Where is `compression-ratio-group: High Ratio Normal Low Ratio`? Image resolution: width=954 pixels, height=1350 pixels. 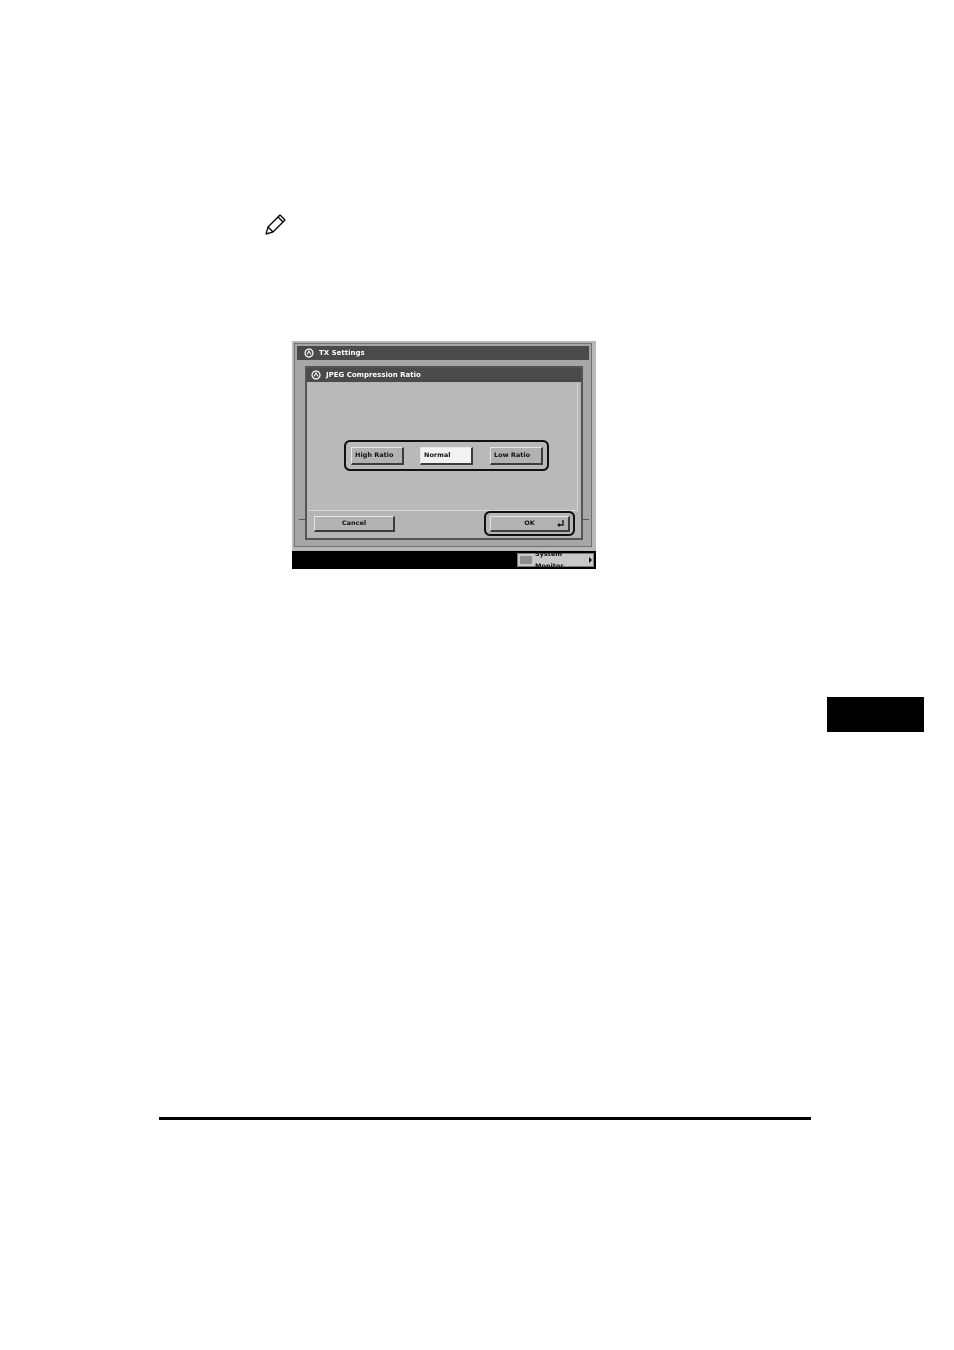 compression-ratio-group: High Ratio Normal Low Ratio is located at coordinates (446, 455).